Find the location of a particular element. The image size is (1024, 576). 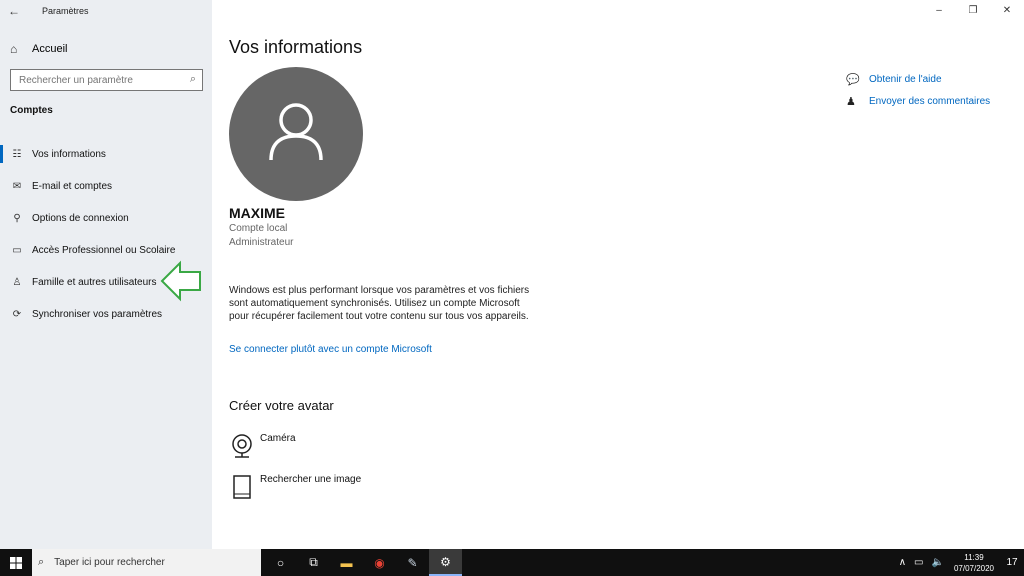

minimize-icon: – is located at coordinates (939, 11).